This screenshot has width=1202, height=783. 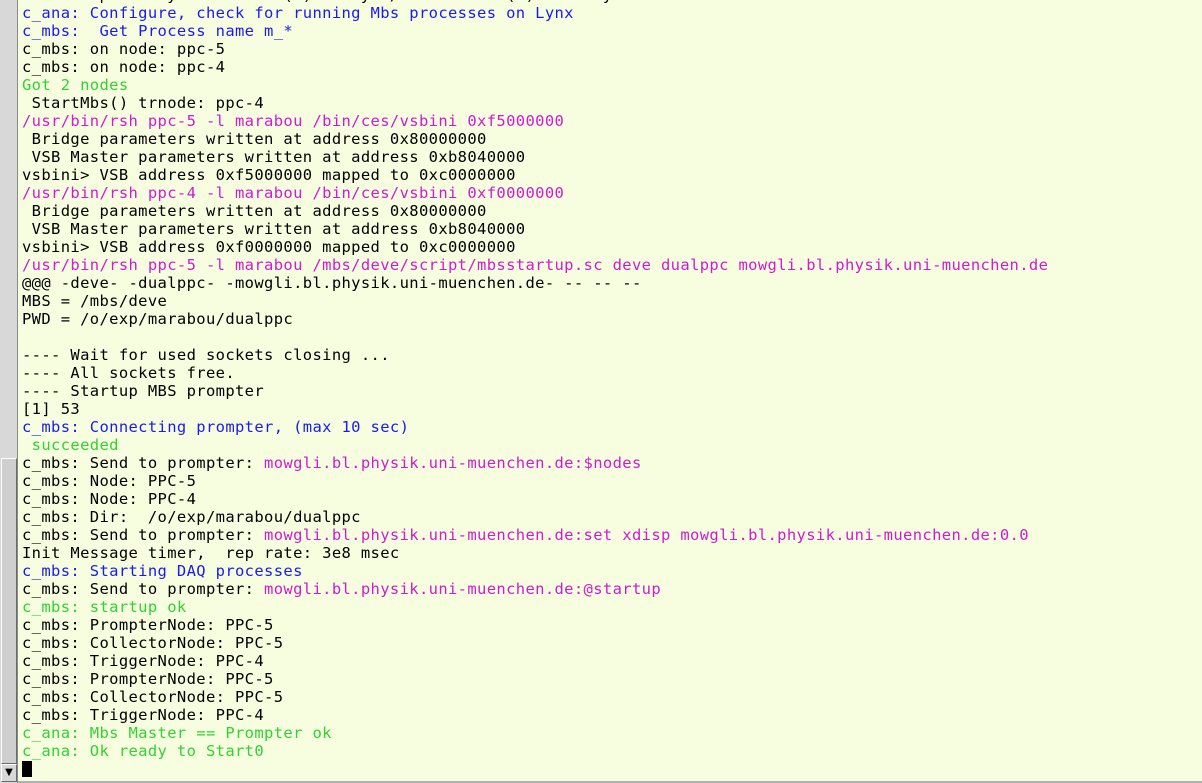 What do you see at coordinates (51, 409) in the screenshot?
I see `terminal-line: [1] 53` at bounding box center [51, 409].